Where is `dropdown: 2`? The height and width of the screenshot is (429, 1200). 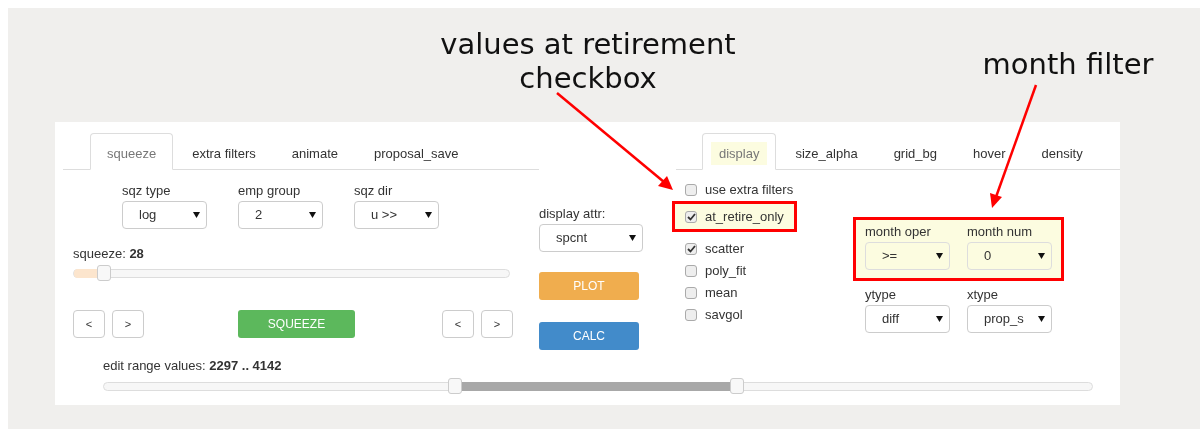 dropdown: 2 is located at coordinates (280, 215).